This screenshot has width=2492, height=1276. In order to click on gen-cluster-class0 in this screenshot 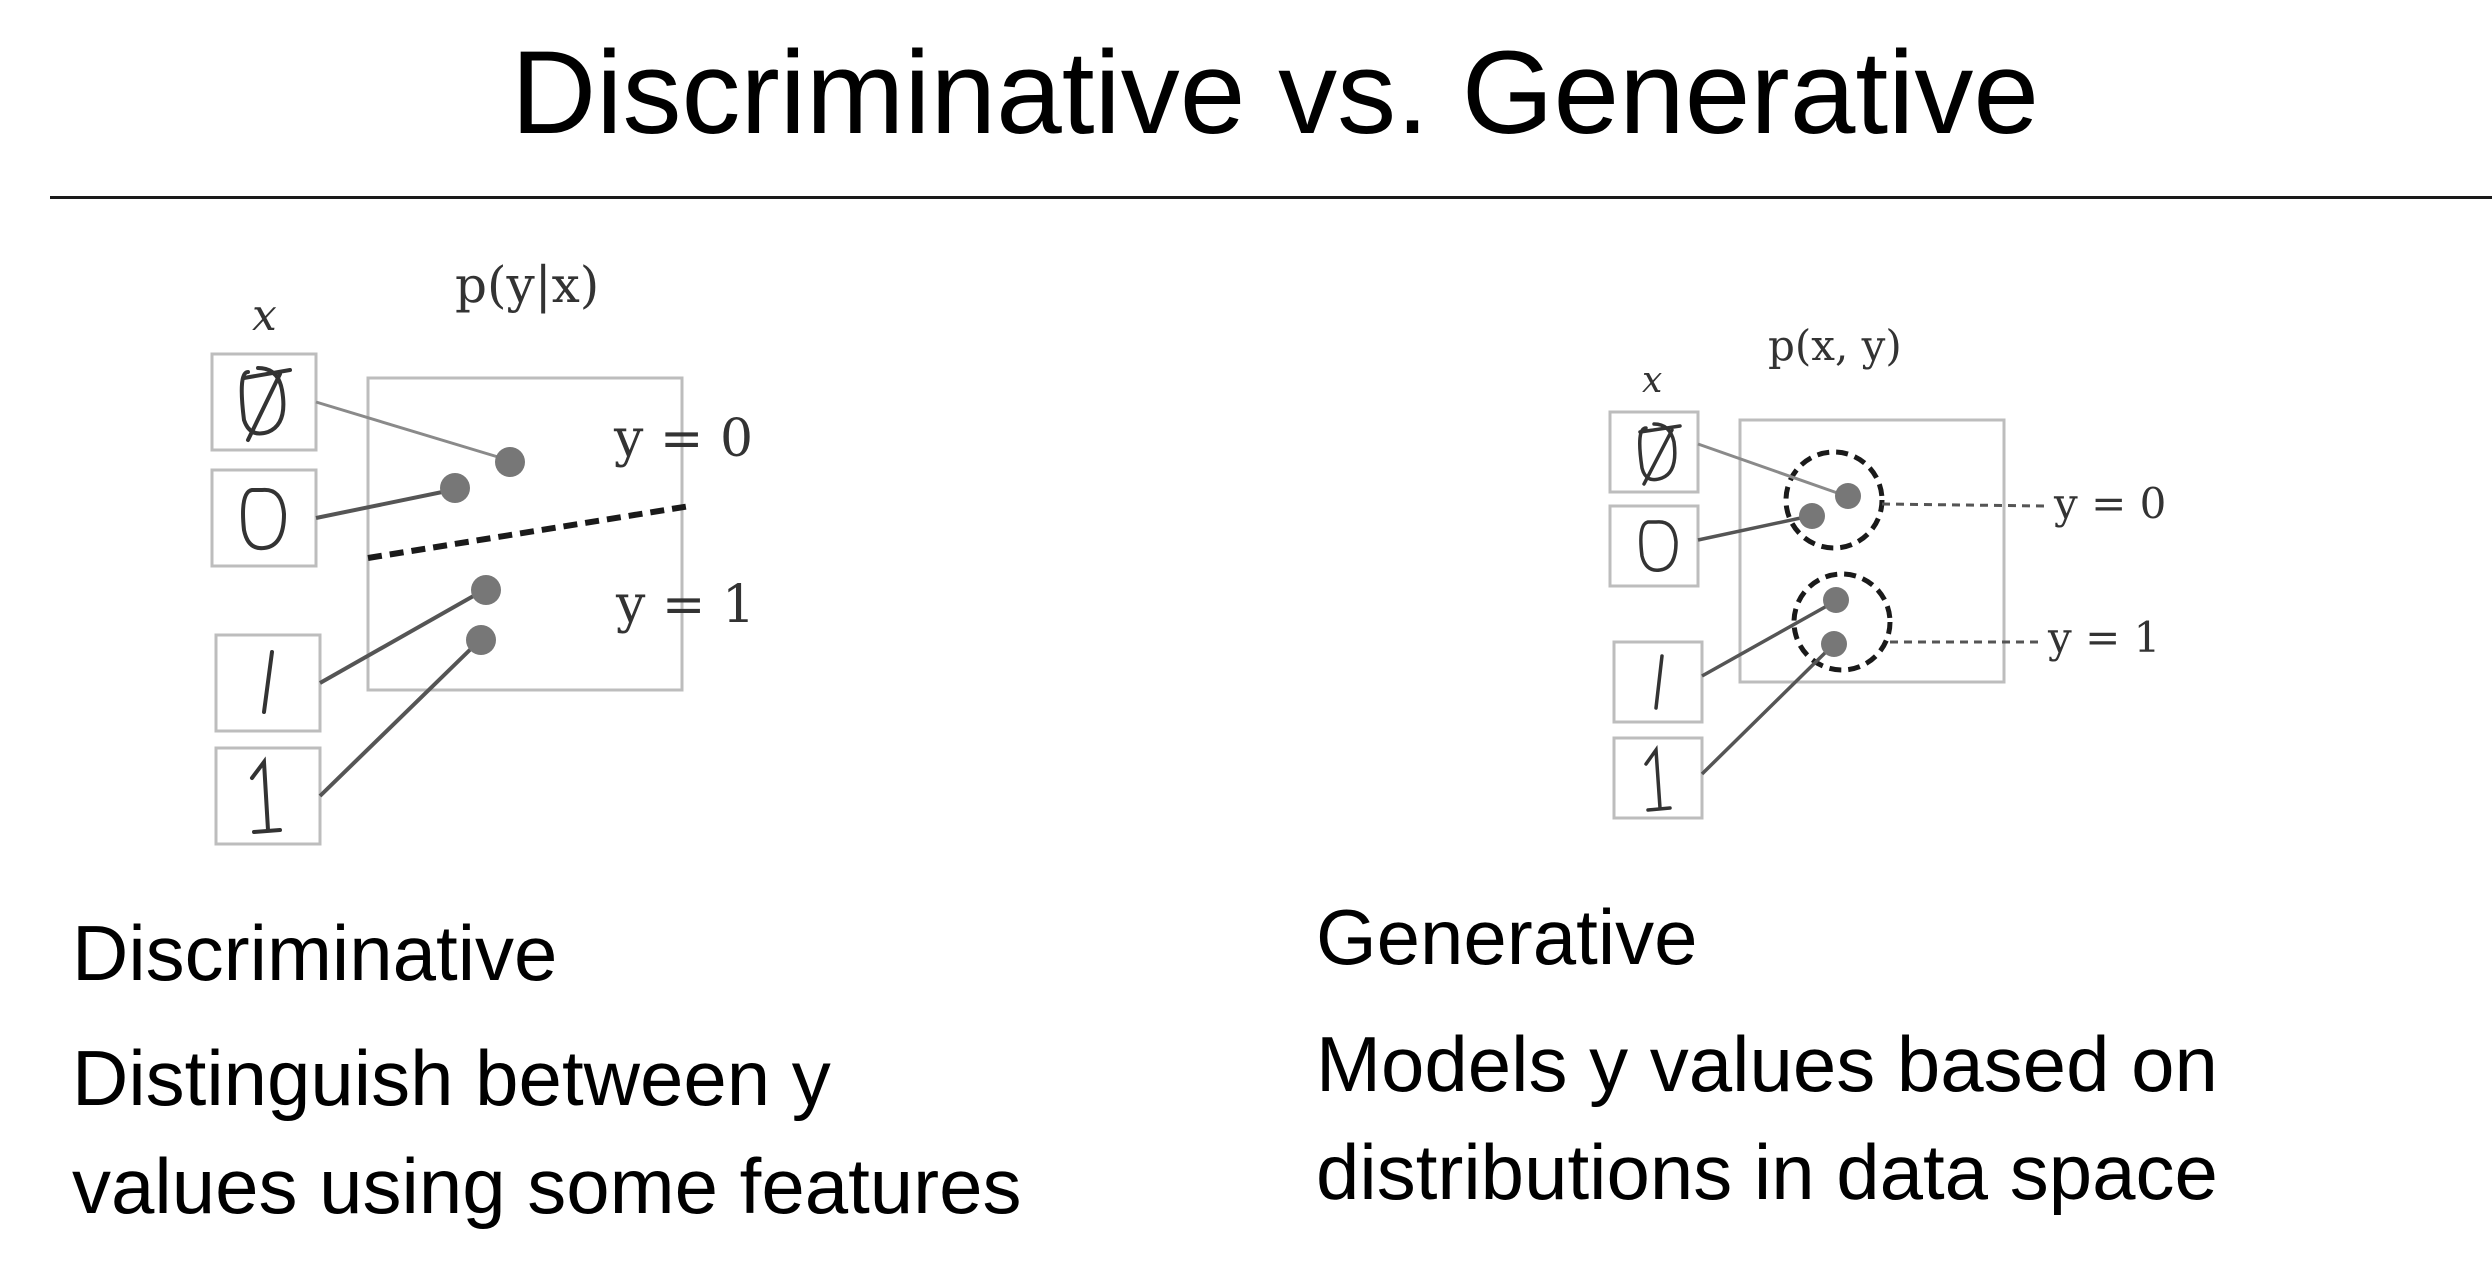, I will do `click(1834, 500)`.